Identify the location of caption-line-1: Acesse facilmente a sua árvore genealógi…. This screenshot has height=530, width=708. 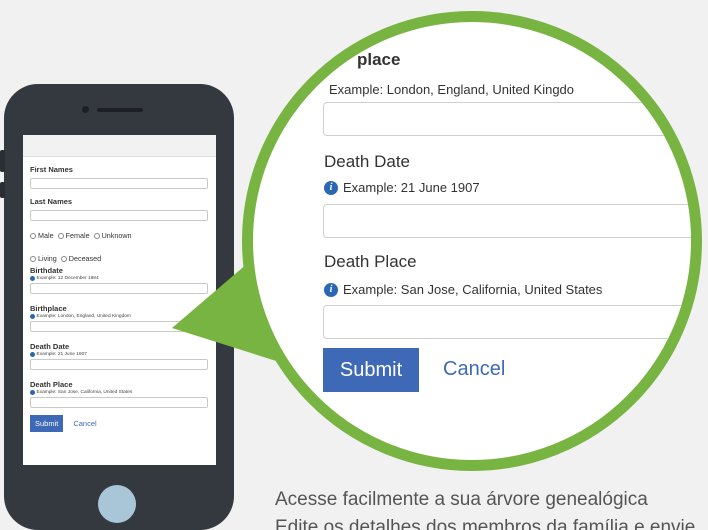
(461, 499).